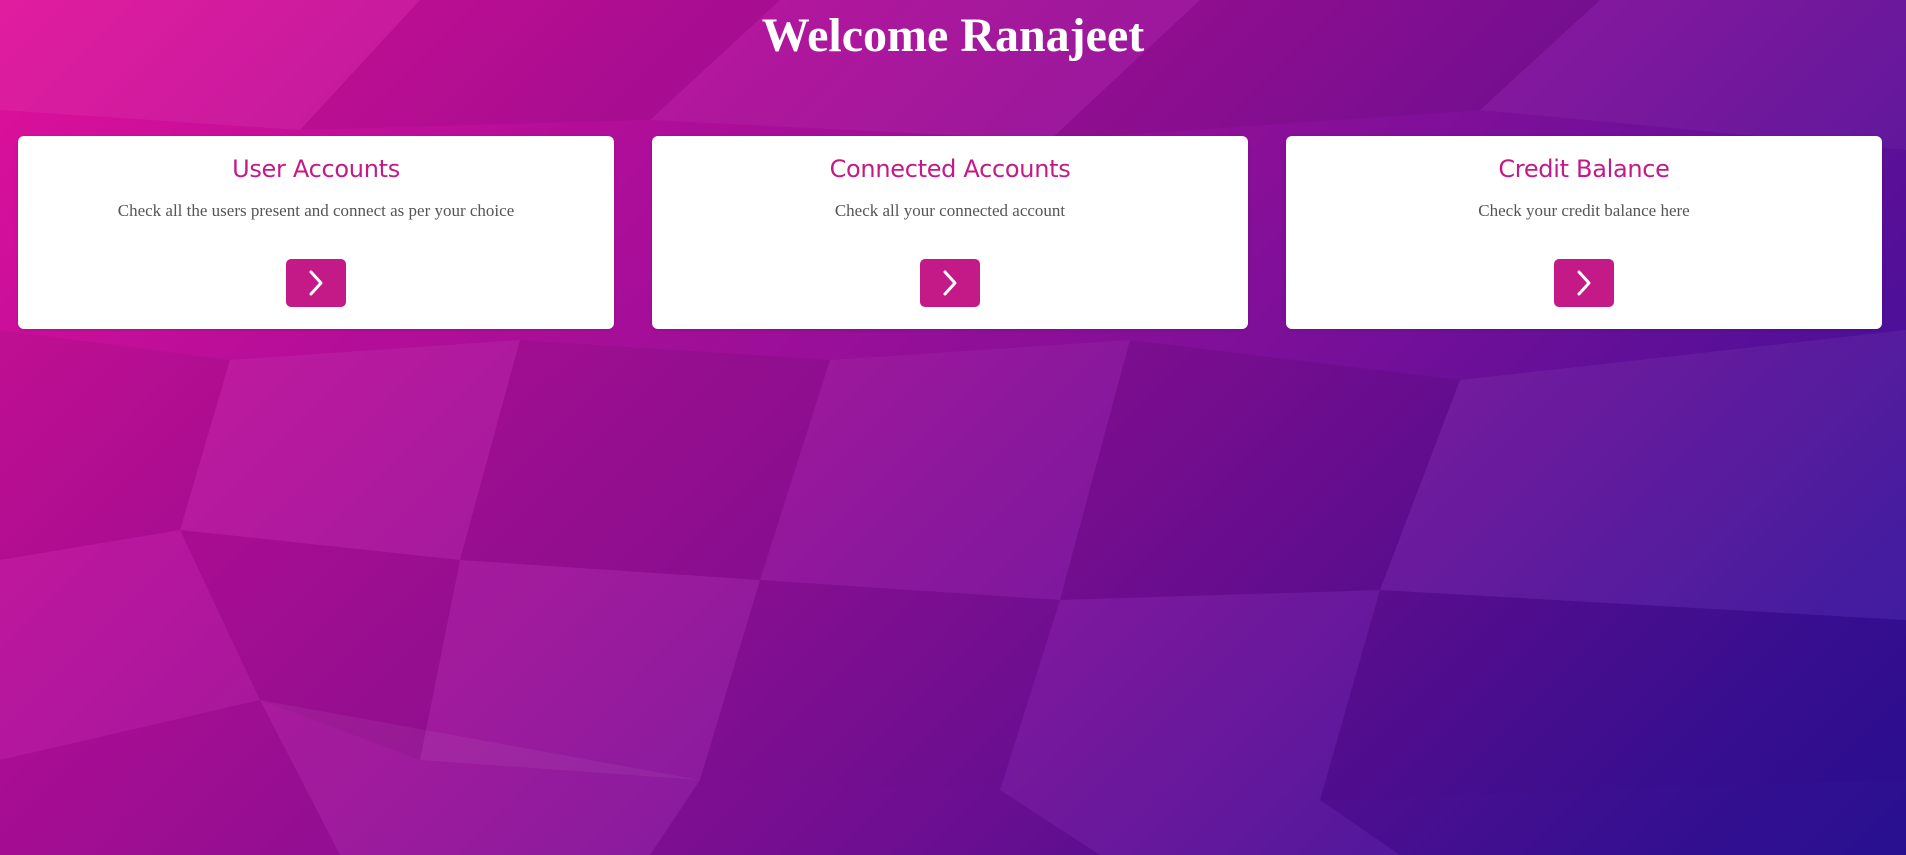 Image resolution: width=1906 pixels, height=855 pixels. I want to click on card-title: Credit Balance, so click(1584, 169).